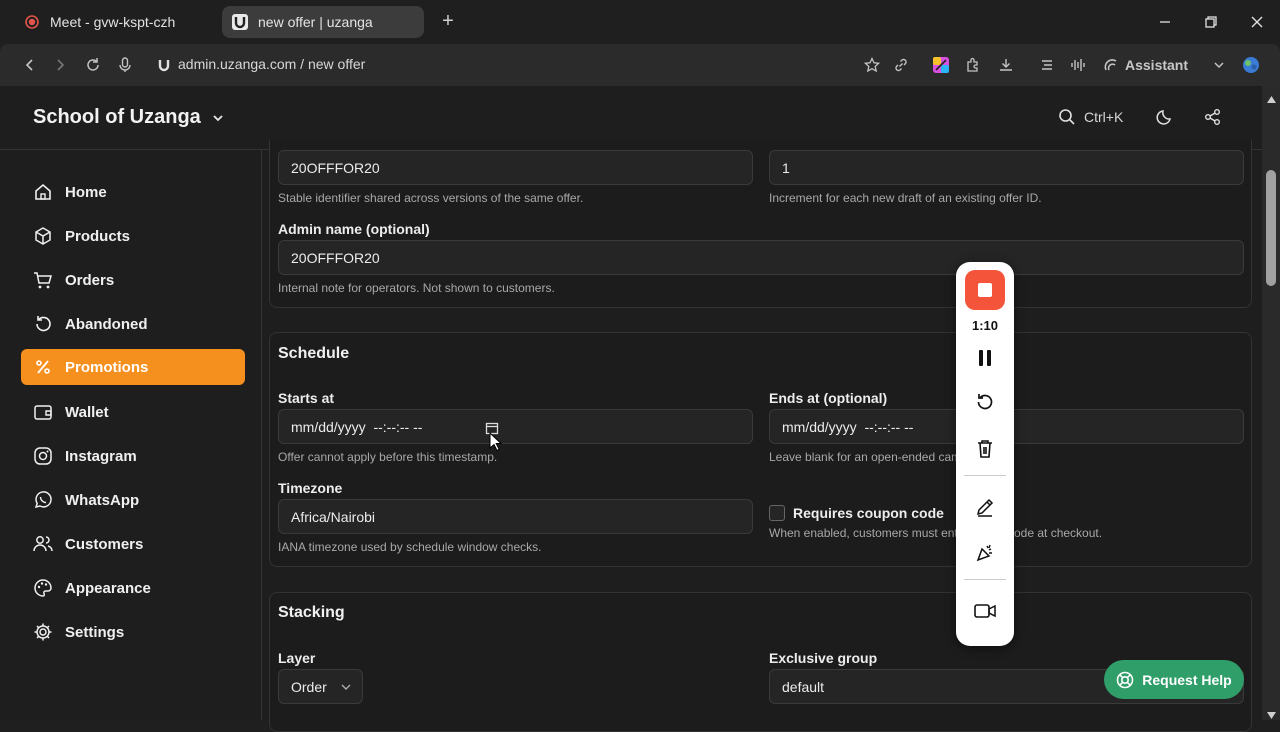 The width and height of the screenshot is (1280, 732). What do you see at coordinates (515, 516) in the screenshot?
I see `timezone-field: Africa/Nairobi` at bounding box center [515, 516].